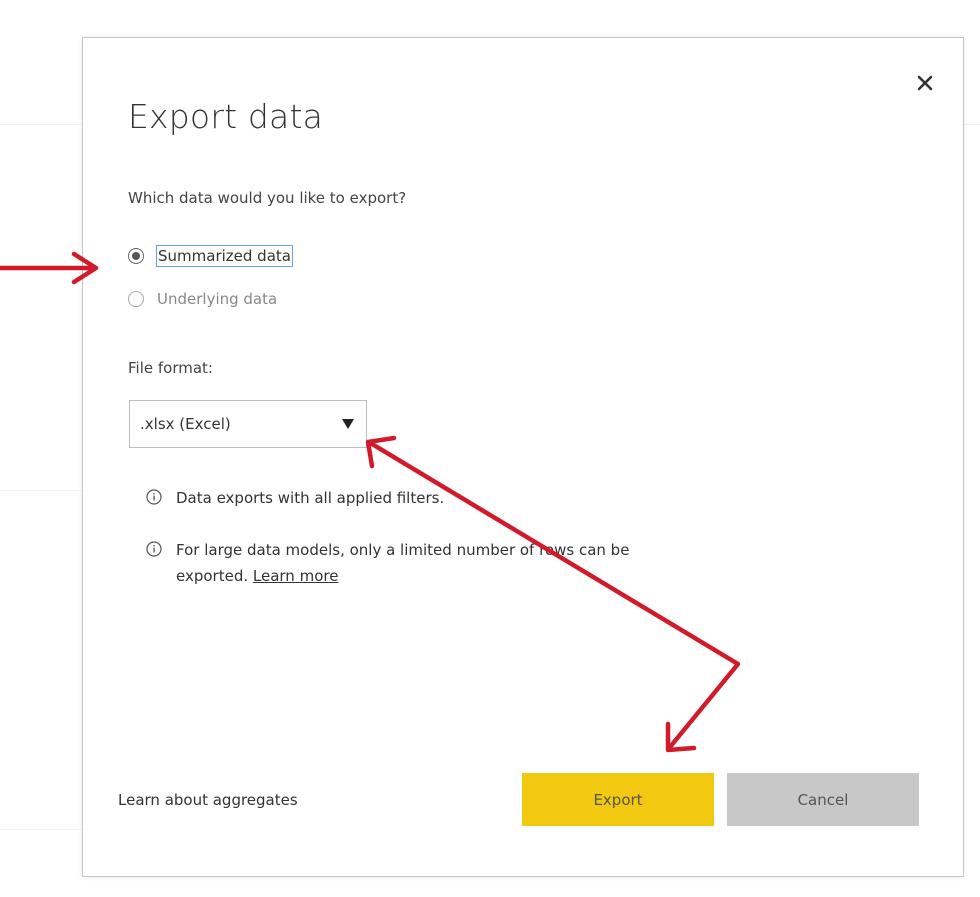 The width and height of the screenshot is (980, 897). Describe the element at coordinates (226, 116) in the screenshot. I see `dialog-title: Export data` at that location.